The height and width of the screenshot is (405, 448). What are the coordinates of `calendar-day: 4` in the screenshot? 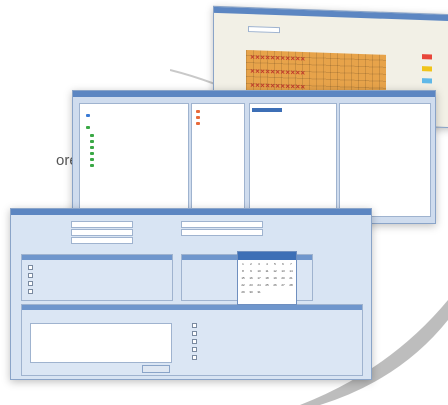 It's located at (267, 264).